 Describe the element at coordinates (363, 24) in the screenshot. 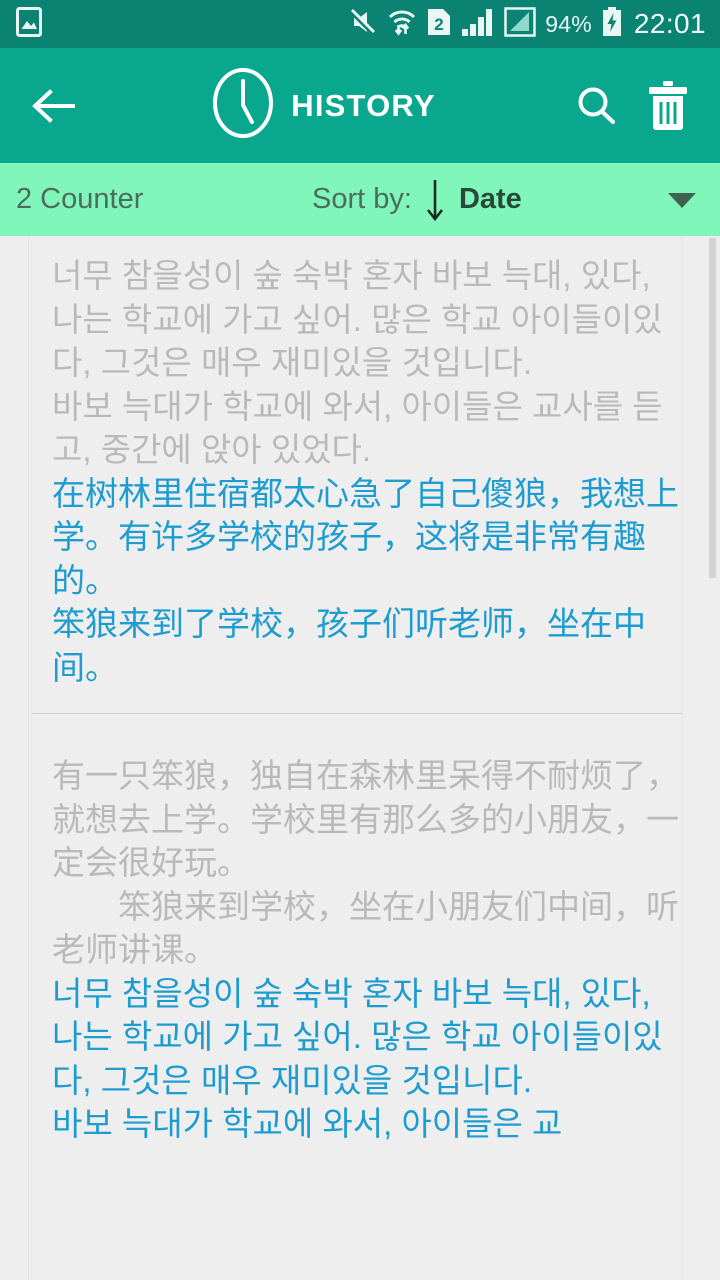

I see `mute-icon` at that location.